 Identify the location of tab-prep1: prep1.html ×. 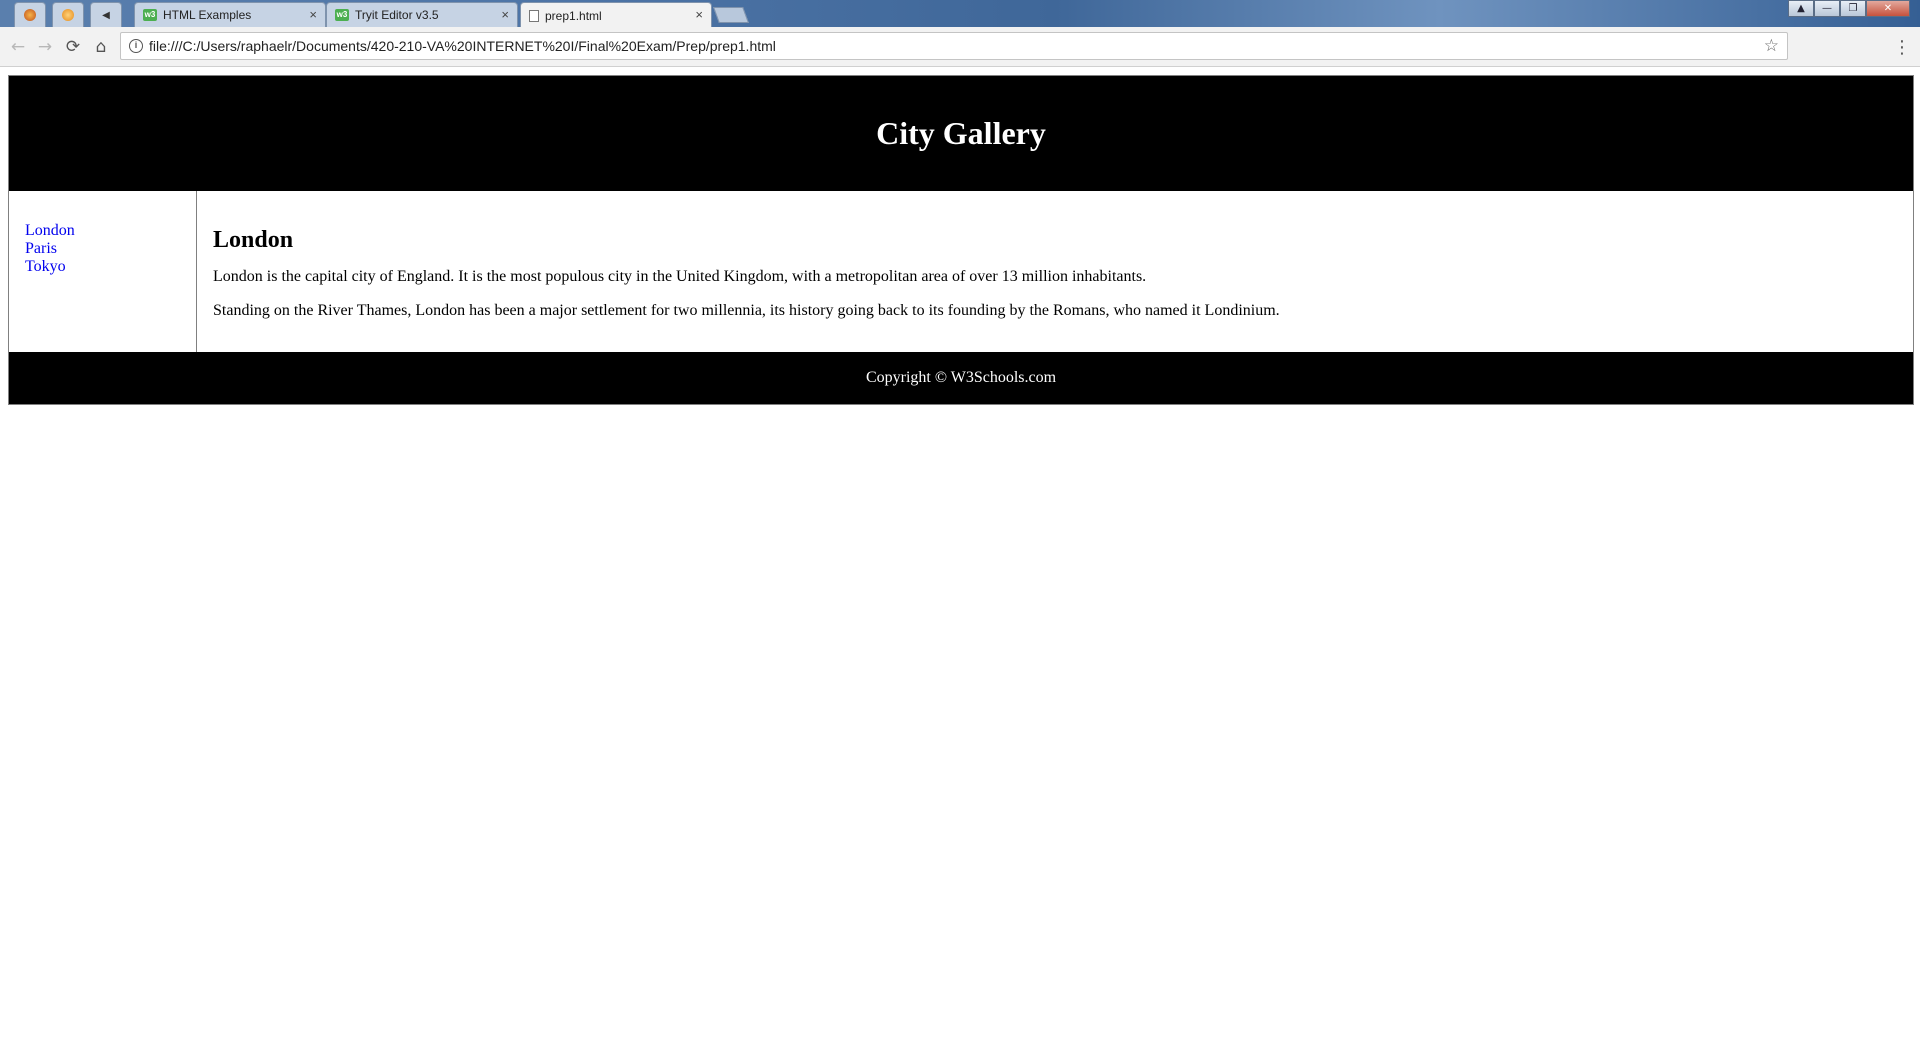
(616, 14).